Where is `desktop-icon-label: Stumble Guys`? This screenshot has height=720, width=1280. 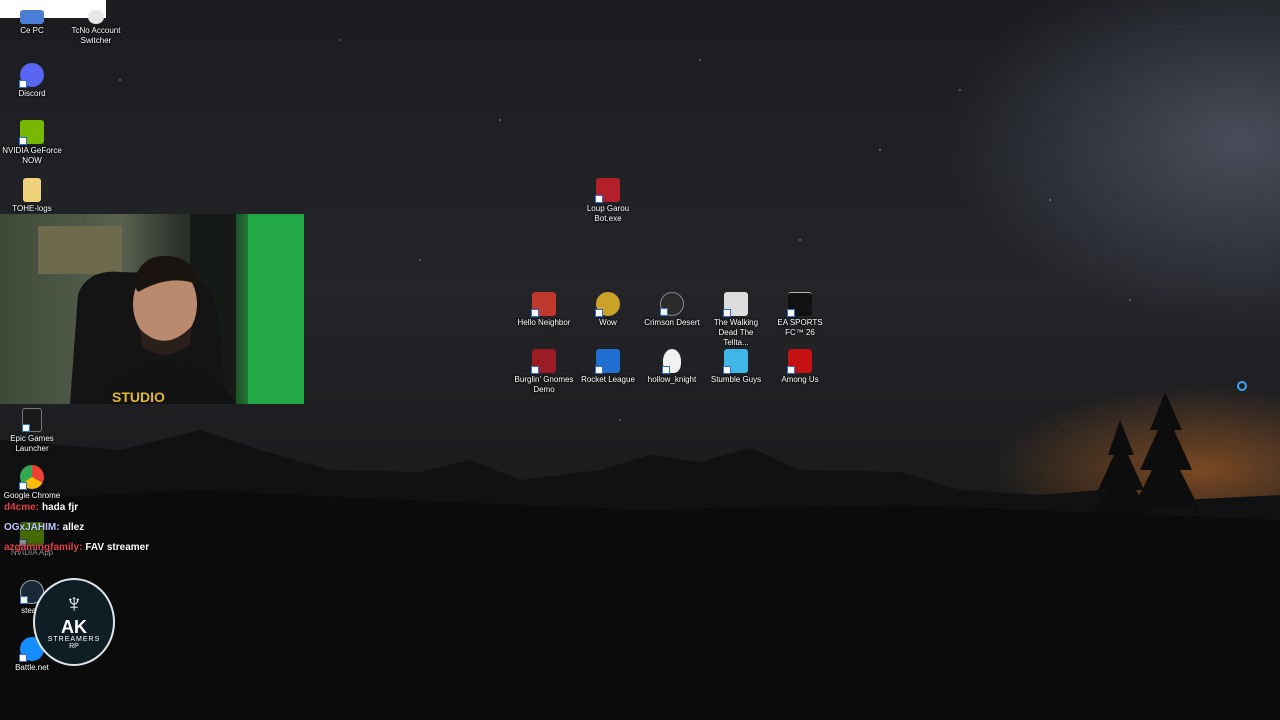
desktop-icon-label: Stumble Guys is located at coordinates (736, 379).